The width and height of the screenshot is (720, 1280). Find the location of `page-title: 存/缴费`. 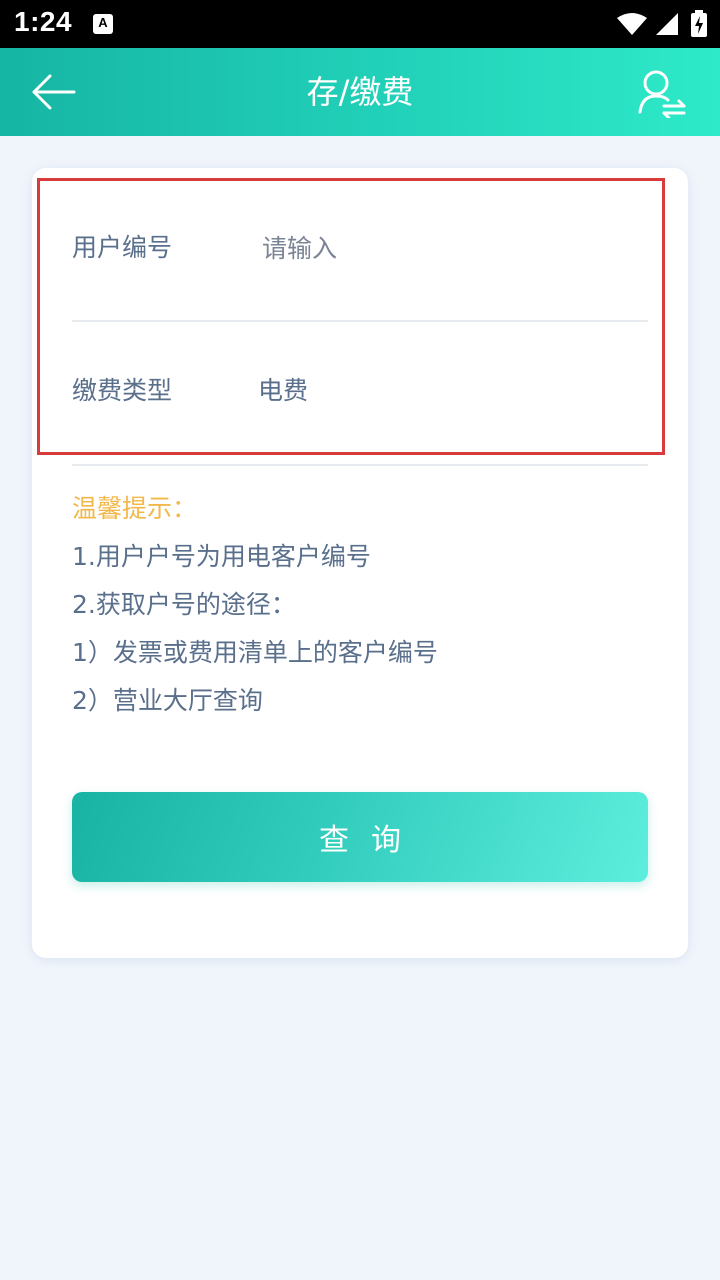

page-title: 存/缴费 is located at coordinates (360, 92).